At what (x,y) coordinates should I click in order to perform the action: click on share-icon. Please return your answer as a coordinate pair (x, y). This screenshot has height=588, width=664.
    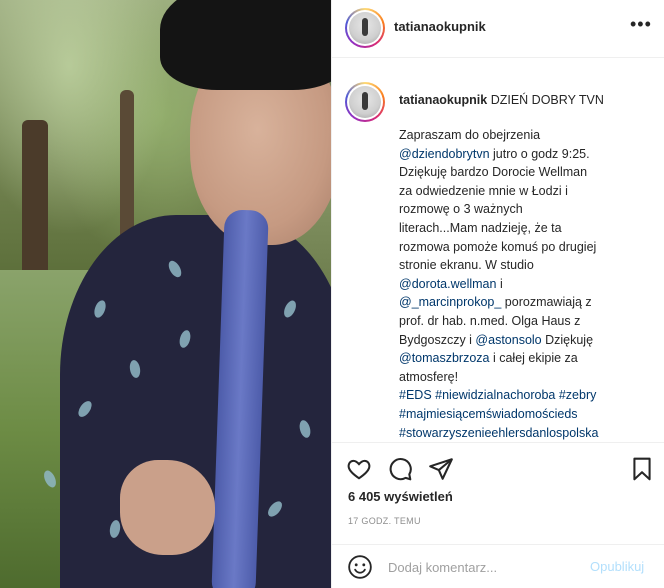
    Looking at the image, I should click on (441, 469).